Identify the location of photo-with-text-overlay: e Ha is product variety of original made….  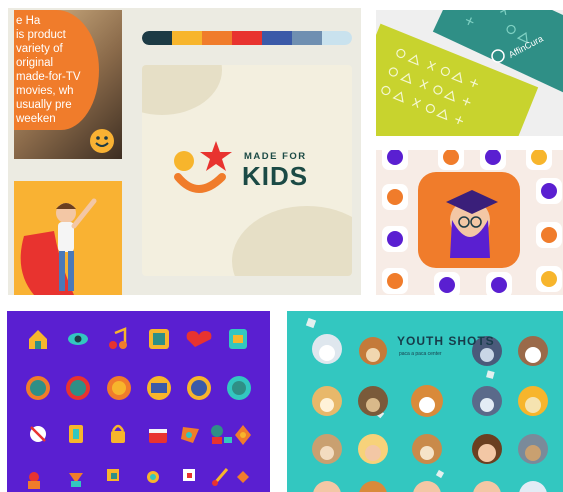
(68, 84).